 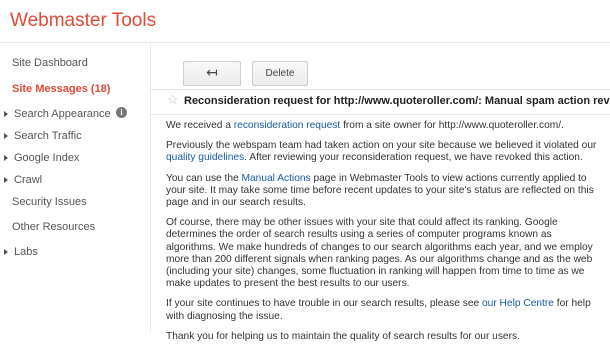 I want to click on sidebar-item-label: Site Messages (18), so click(x=61, y=89).